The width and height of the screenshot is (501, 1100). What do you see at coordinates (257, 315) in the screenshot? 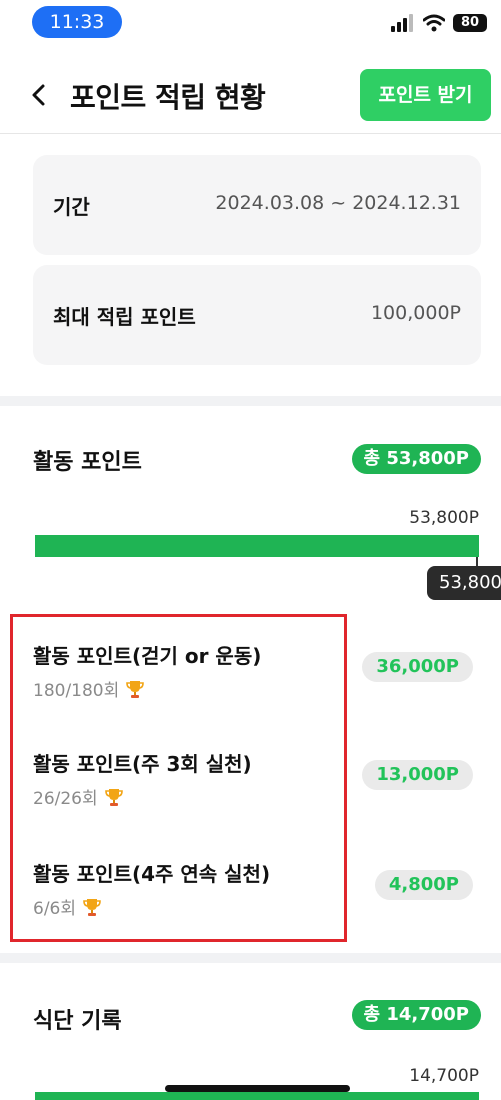
I see `max-points-card: 최대 적립 포인트 100,000P` at bounding box center [257, 315].